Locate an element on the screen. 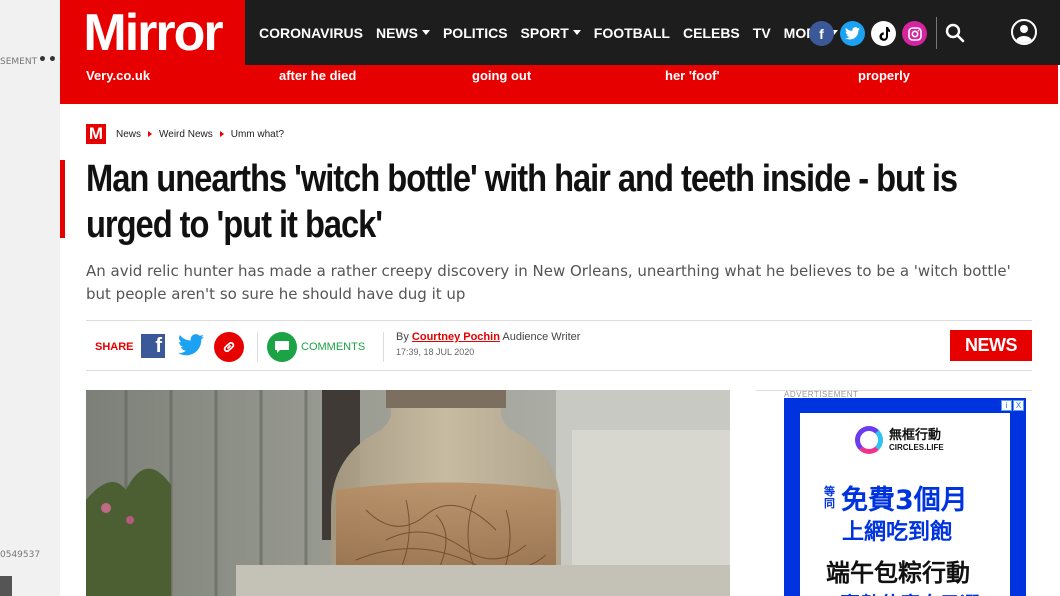 Image resolution: width=1060 pixels, height=596 pixels. byline: By Courtney Pochin Audience Writer is located at coordinates (488, 337).